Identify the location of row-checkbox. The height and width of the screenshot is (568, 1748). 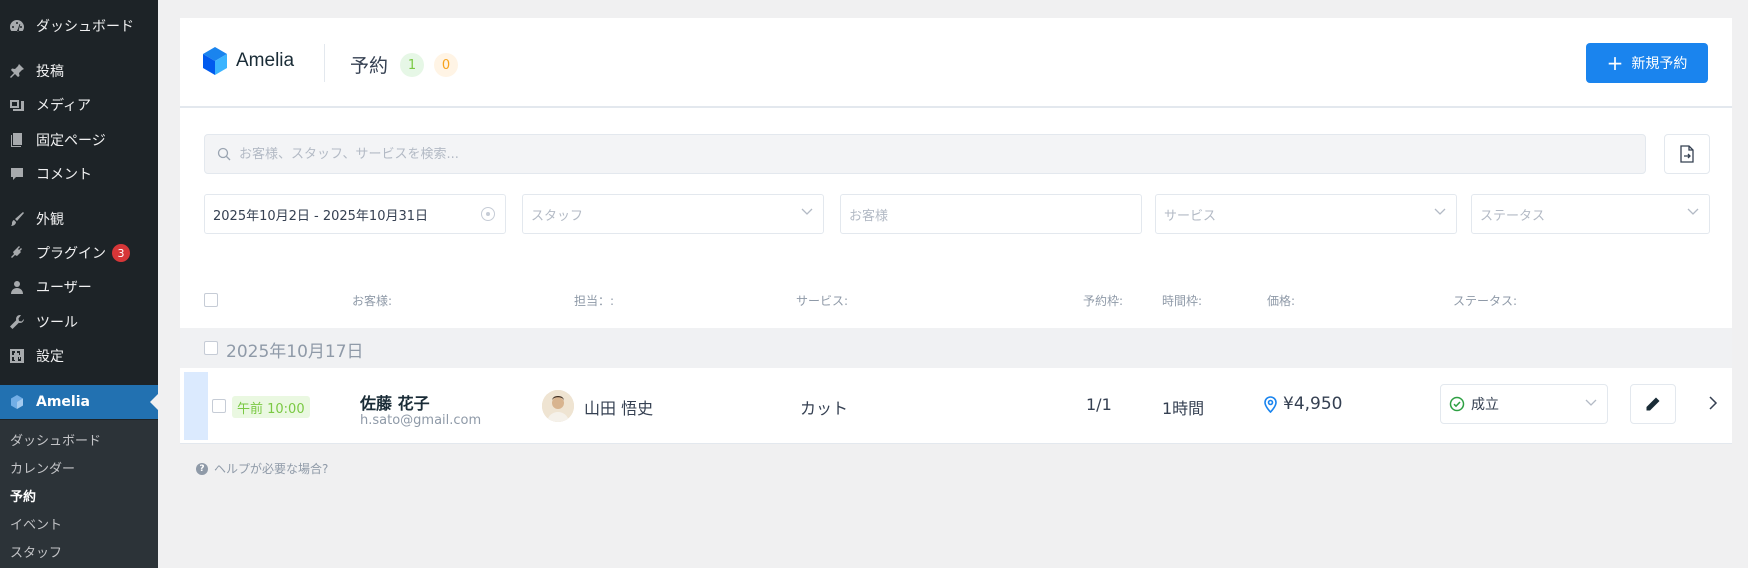
(219, 406).